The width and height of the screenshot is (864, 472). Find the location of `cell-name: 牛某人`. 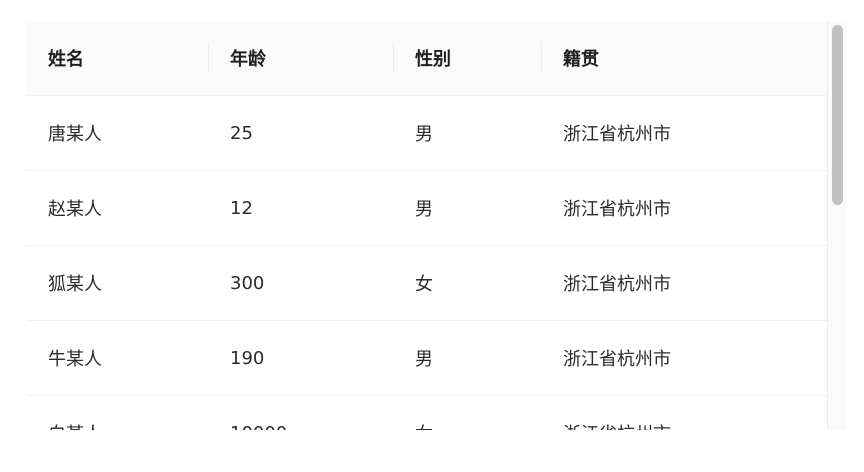

cell-name: 牛某人 is located at coordinates (117, 358).